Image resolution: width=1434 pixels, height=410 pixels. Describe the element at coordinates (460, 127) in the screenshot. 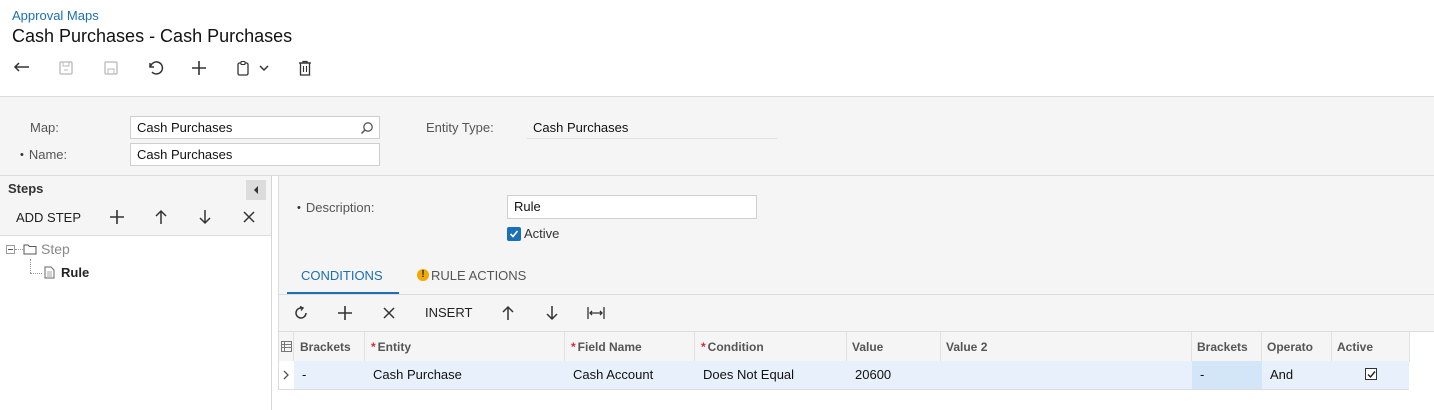

I see `entity-type-label: Entity Type:` at that location.